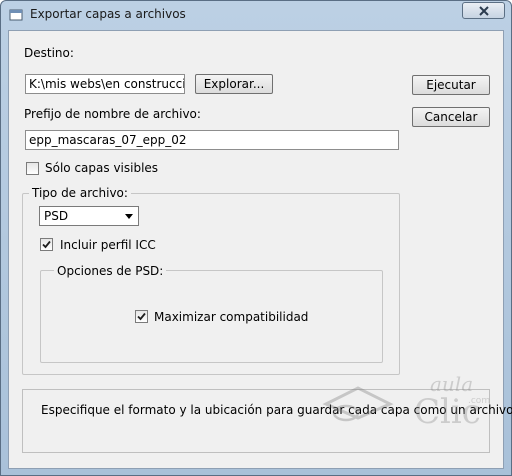 The width and height of the screenshot is (512, 476). What do you see at coordinates (447, 412) in the screenshot?
I see `watermark-text-main: Clic` at bounding box center [447, 412].